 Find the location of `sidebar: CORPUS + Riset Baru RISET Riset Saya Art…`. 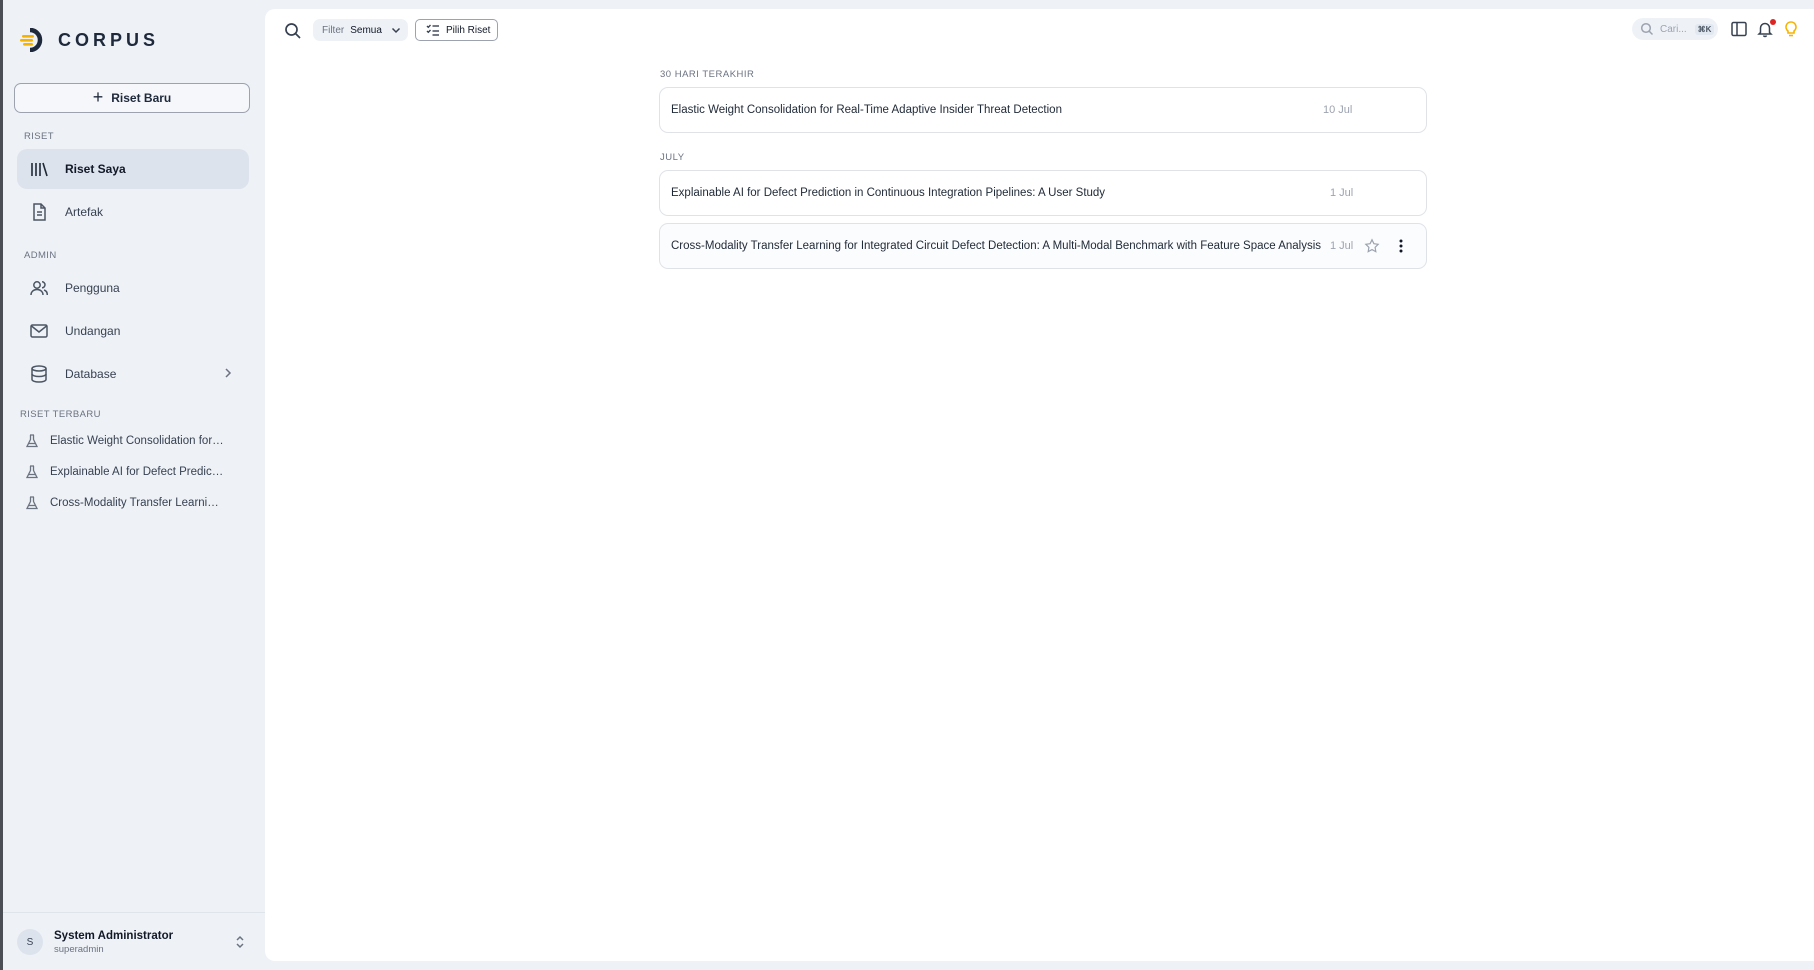

sidebar: CORPUS + Riset Baru RISET Riset Saya Art… is located at coordinates (134, 485).